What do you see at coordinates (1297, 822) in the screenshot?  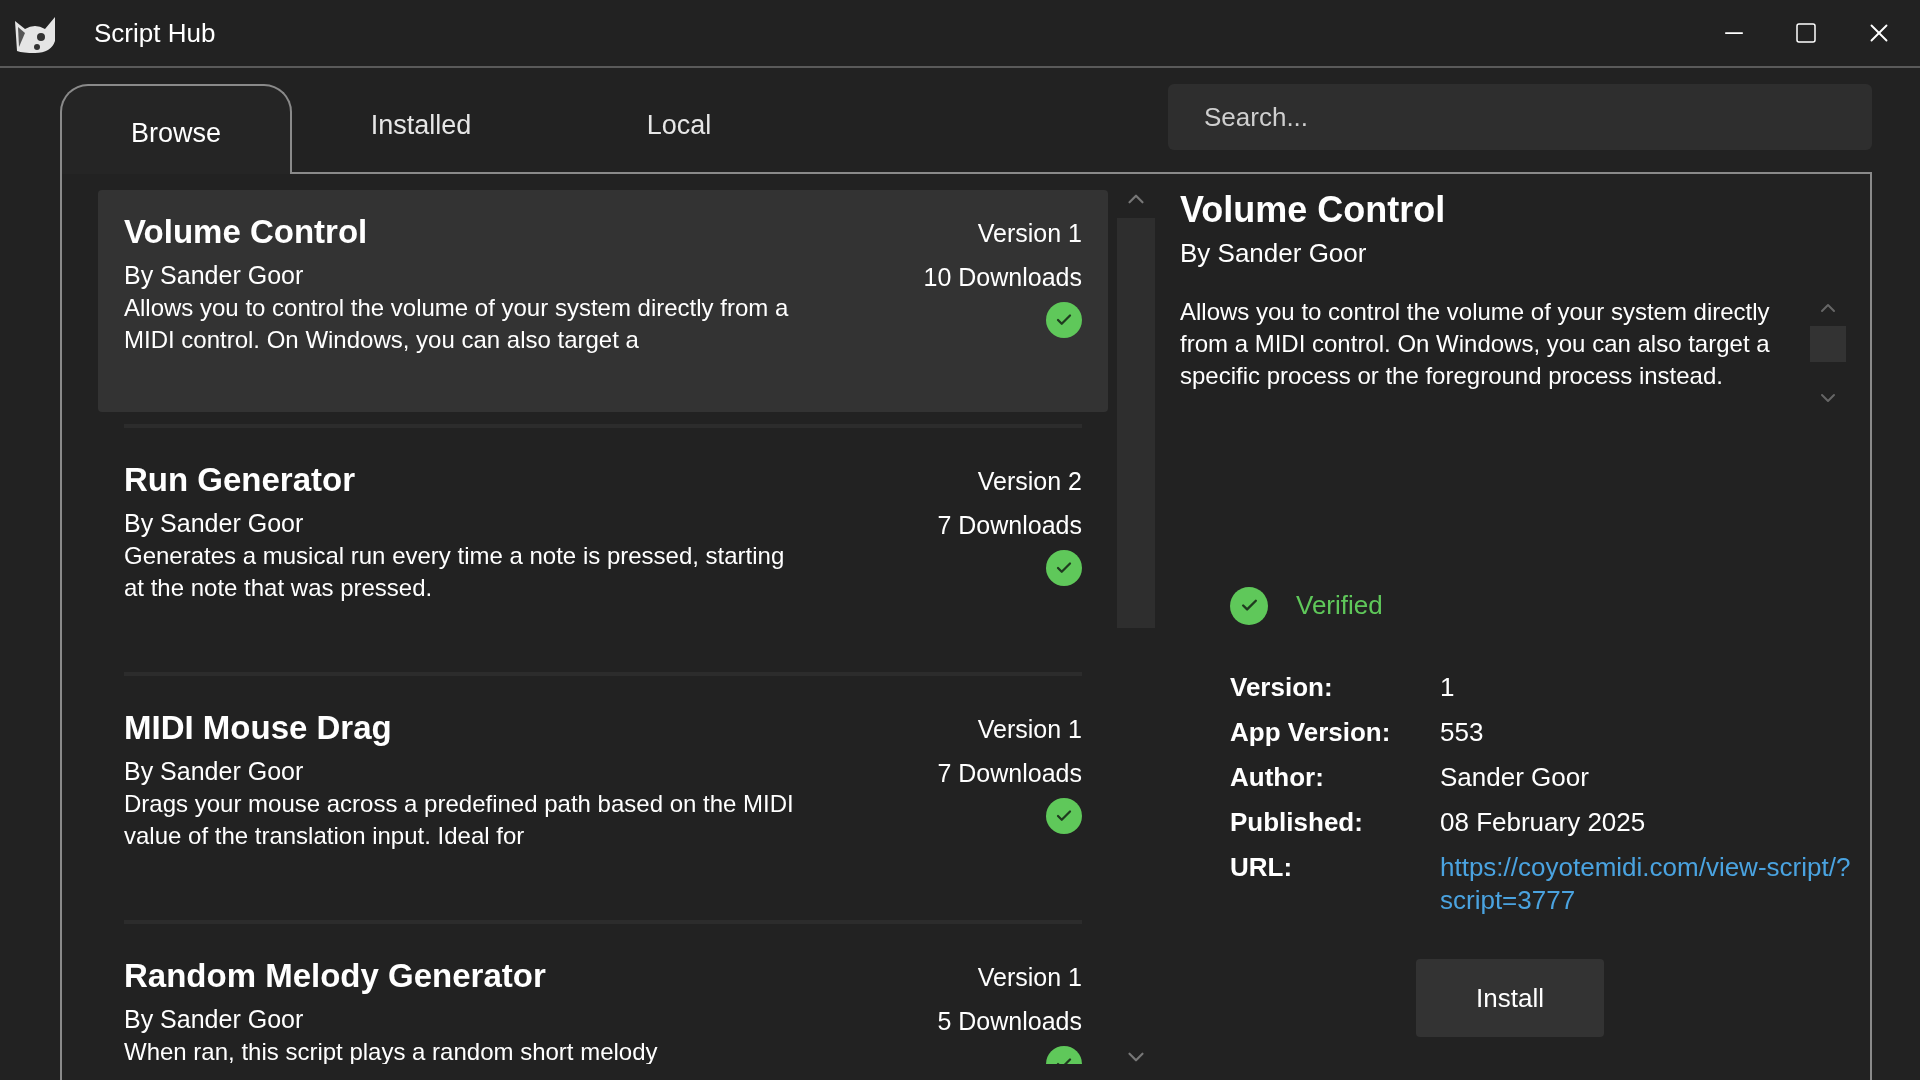 I see `field-label: Published:` at bounding box center [1297, 822].